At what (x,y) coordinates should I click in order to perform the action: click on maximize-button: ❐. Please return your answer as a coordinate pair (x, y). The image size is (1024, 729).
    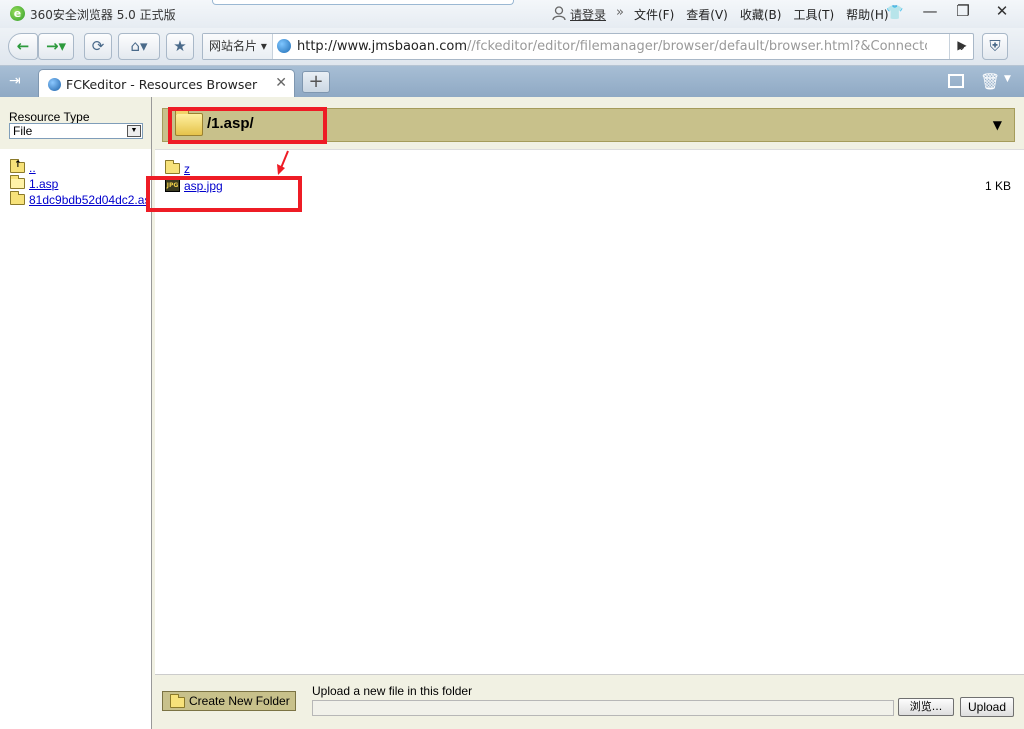
    Looking at the image, I should click on (963, 11).